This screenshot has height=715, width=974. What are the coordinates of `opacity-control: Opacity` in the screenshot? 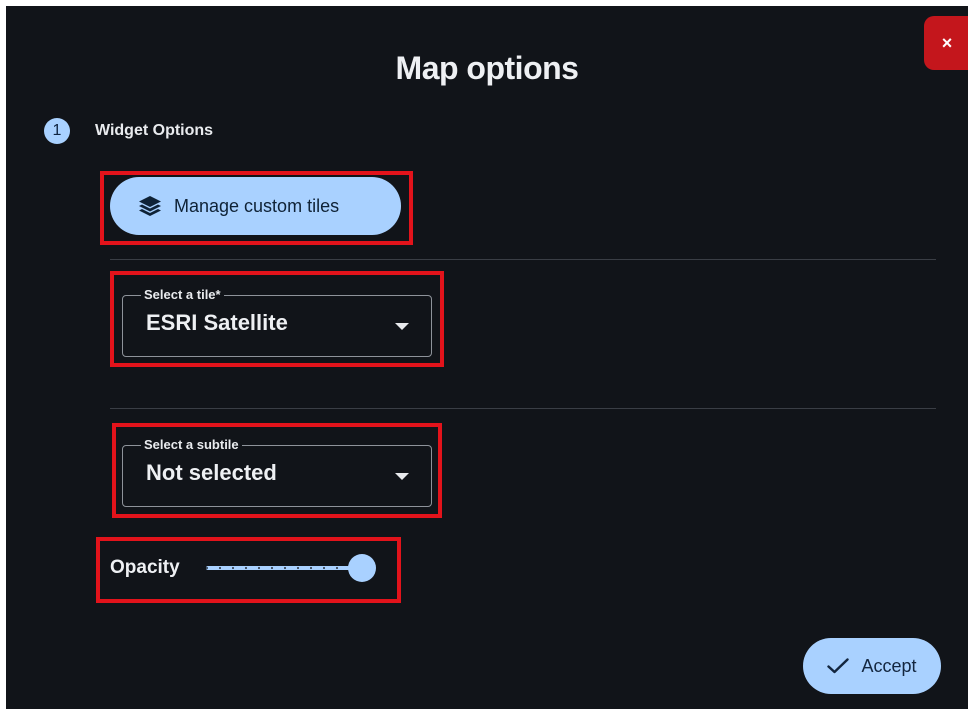 It's located at (243, 568).